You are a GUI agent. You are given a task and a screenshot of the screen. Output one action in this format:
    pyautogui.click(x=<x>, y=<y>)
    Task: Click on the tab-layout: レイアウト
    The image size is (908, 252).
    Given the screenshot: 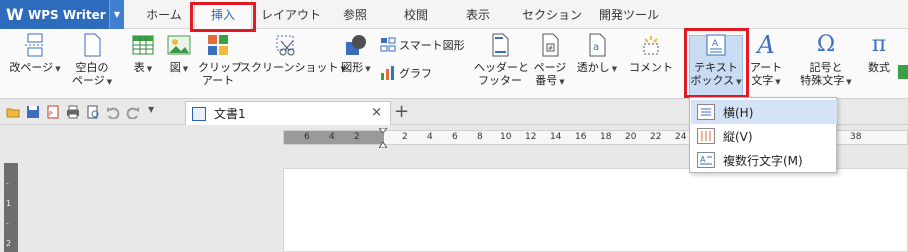 What is the action you would take?
    pyautogui.click(x=291, y=14)
    